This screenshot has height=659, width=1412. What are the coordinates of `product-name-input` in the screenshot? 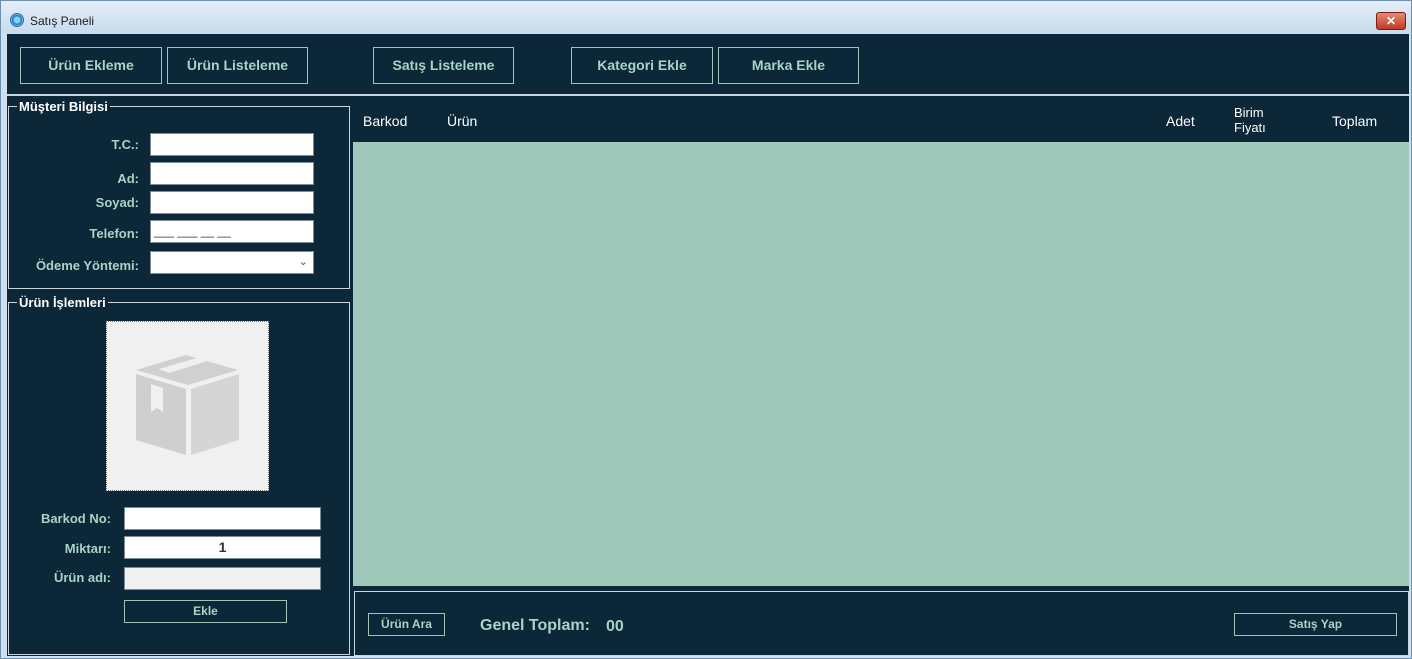 It's located at (222, 578).